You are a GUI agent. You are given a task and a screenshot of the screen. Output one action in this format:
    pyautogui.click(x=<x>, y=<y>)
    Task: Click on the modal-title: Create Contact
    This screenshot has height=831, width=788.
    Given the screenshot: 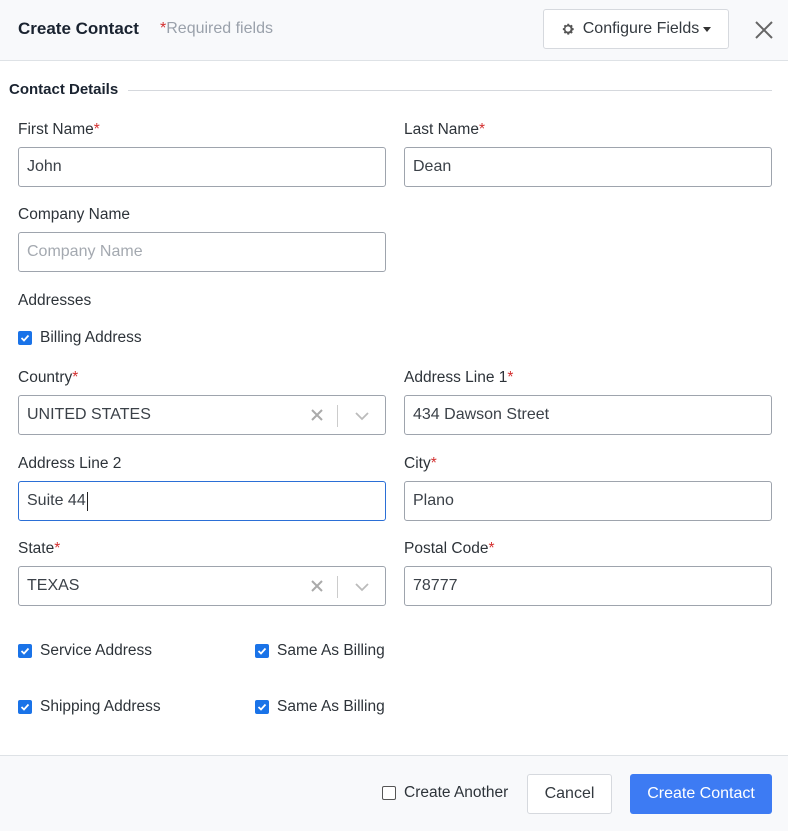 What is the action you would take?
    pyautogui.click(x=78, y=28)
    